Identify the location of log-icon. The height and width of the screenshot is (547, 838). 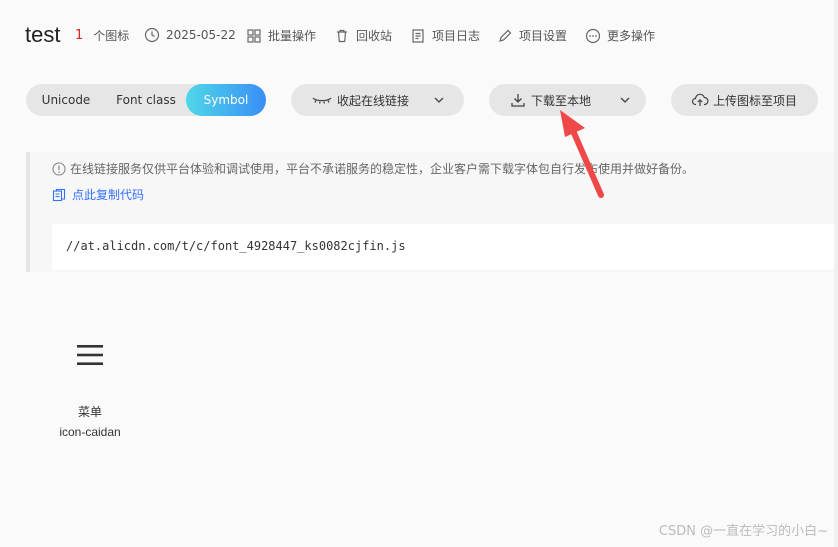
(418, 36).